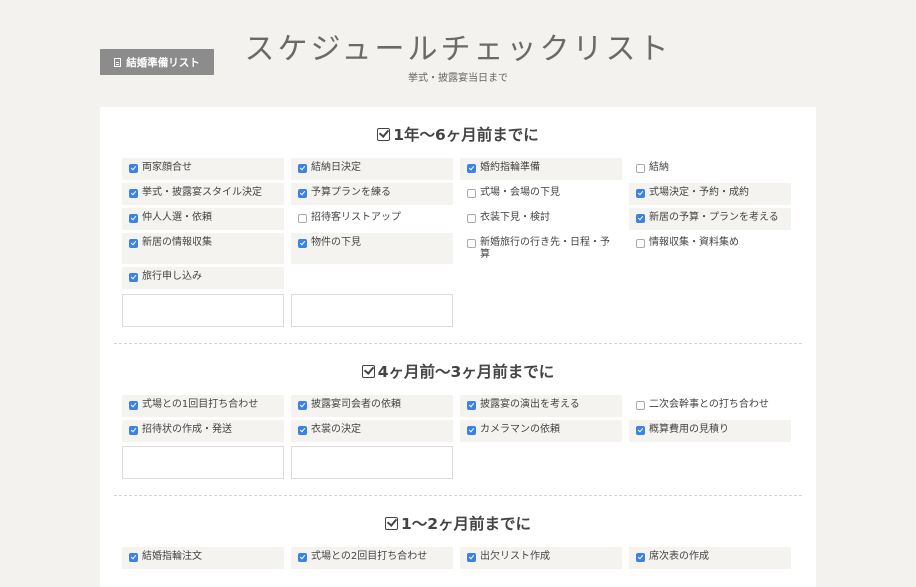 The image size is (916, 587). What do you see at coordinates (336, 167) in the screenshot?
I see `checklist-item-label: 結納日決定` at bounding box center [336, 167].